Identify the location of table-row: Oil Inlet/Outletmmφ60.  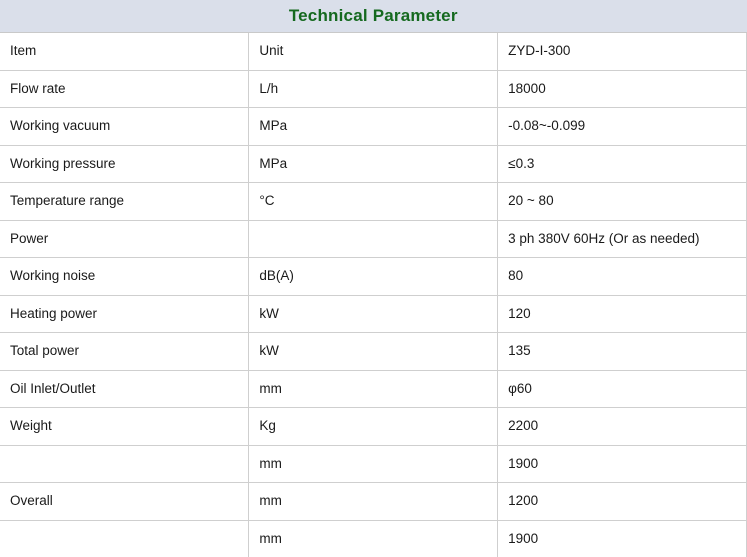
(373, 389).